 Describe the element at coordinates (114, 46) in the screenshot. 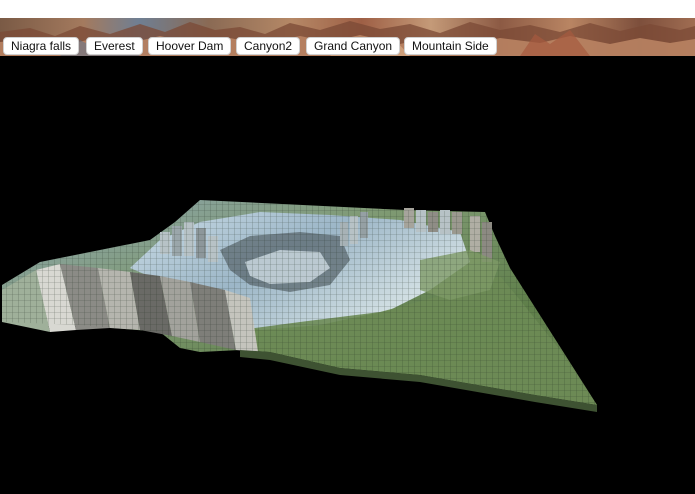

I see `preset-button-everest: Everest` at that location.